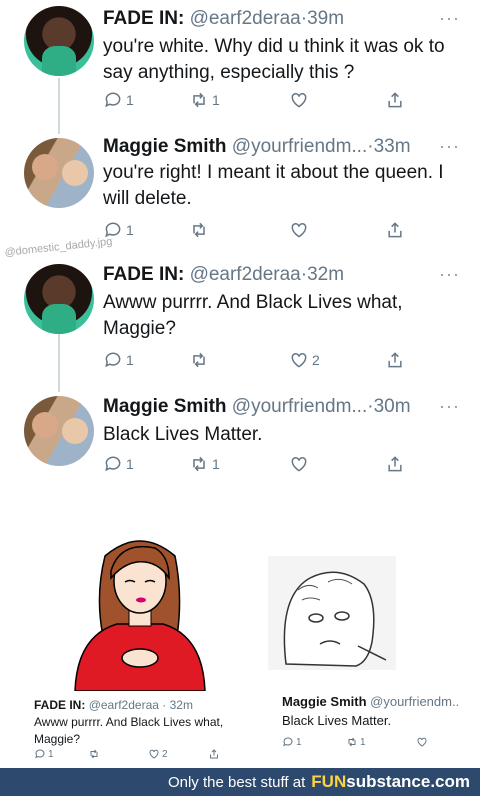  I want to click on tweet-actions: 1, so click(258, 231).